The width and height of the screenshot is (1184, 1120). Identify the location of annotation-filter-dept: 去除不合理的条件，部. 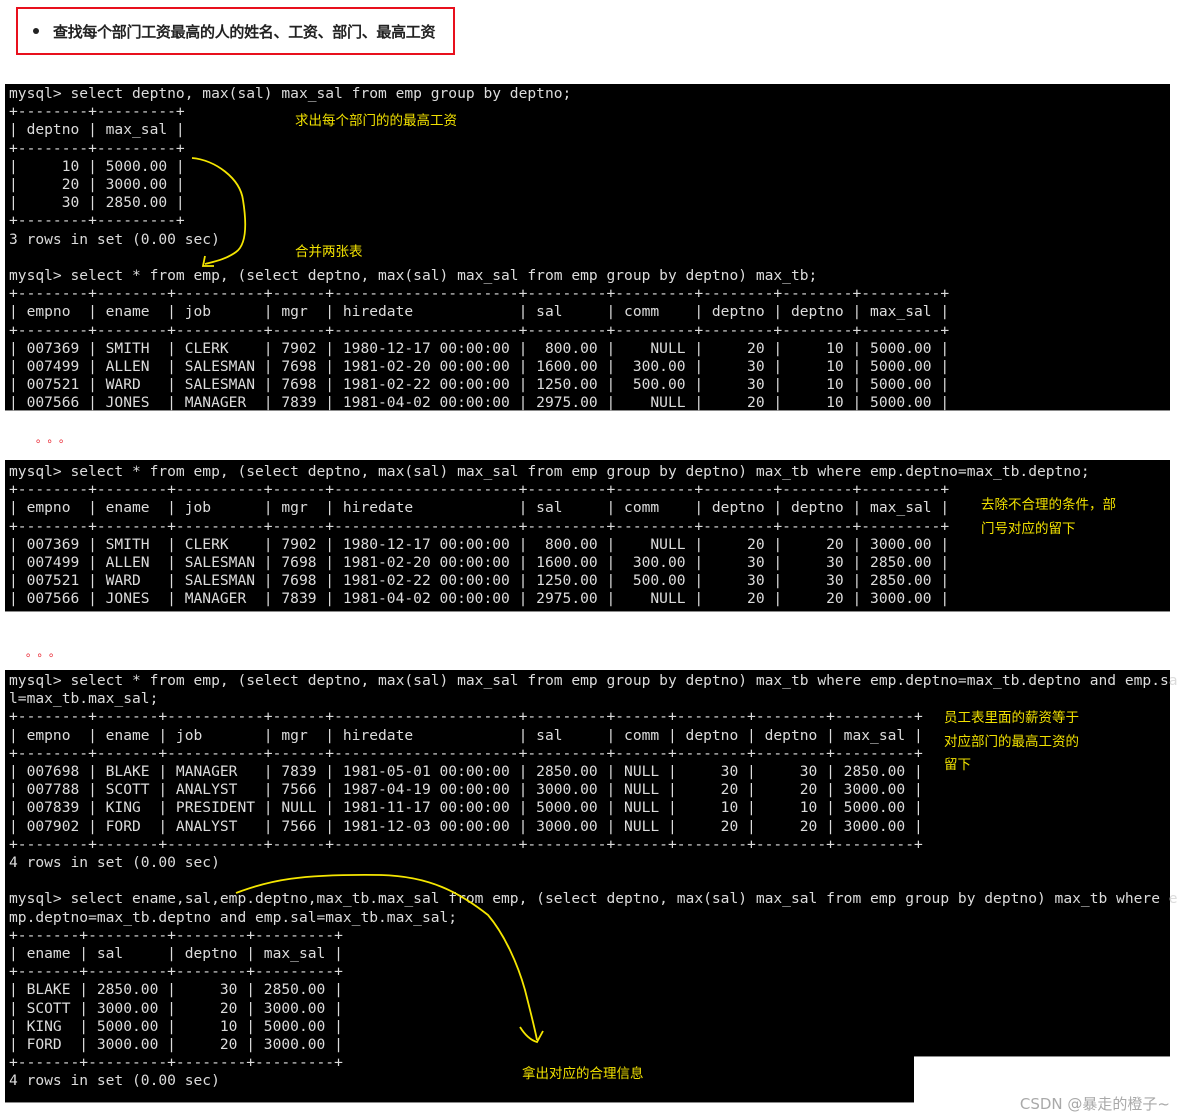
(1048, 505).